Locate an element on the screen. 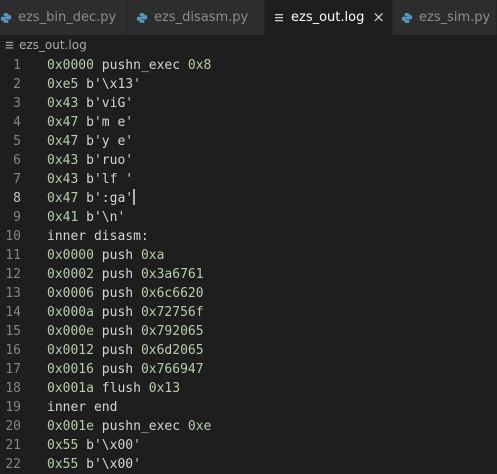  address-token: 0x47 is located at coordinates (63, 141).